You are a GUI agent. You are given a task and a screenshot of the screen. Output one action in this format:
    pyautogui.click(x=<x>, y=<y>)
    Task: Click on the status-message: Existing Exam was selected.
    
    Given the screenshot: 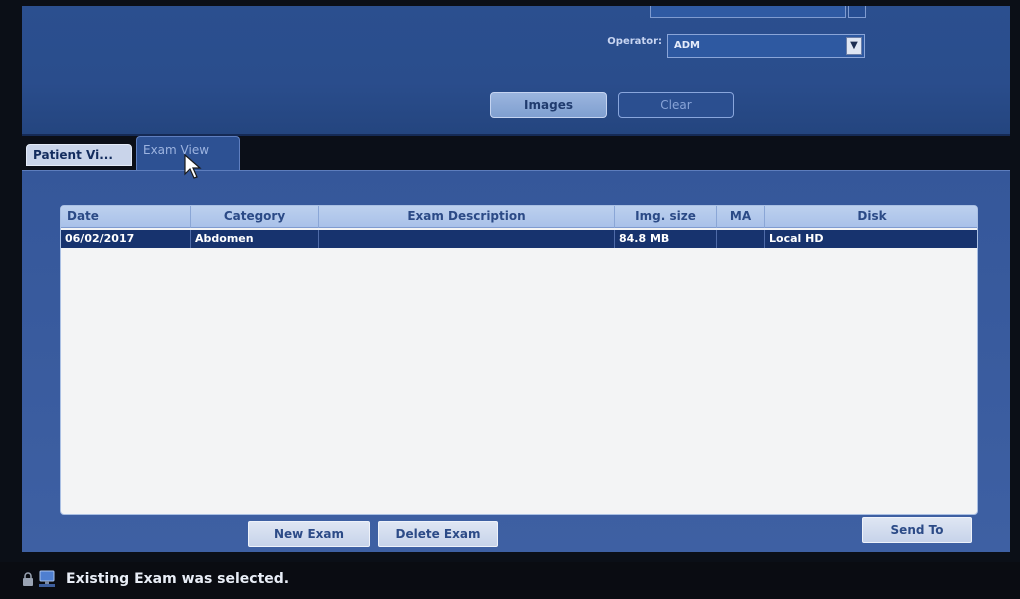 What is the action you would take?
    pyautogui.click(x=178, y=579)
    